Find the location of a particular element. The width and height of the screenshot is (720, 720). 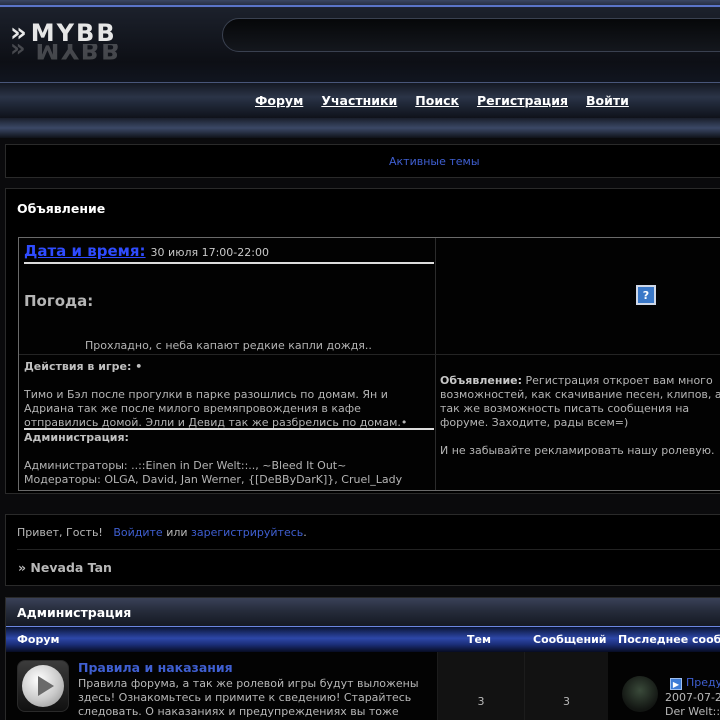

guest-divider is located at coordinates (368, 549).